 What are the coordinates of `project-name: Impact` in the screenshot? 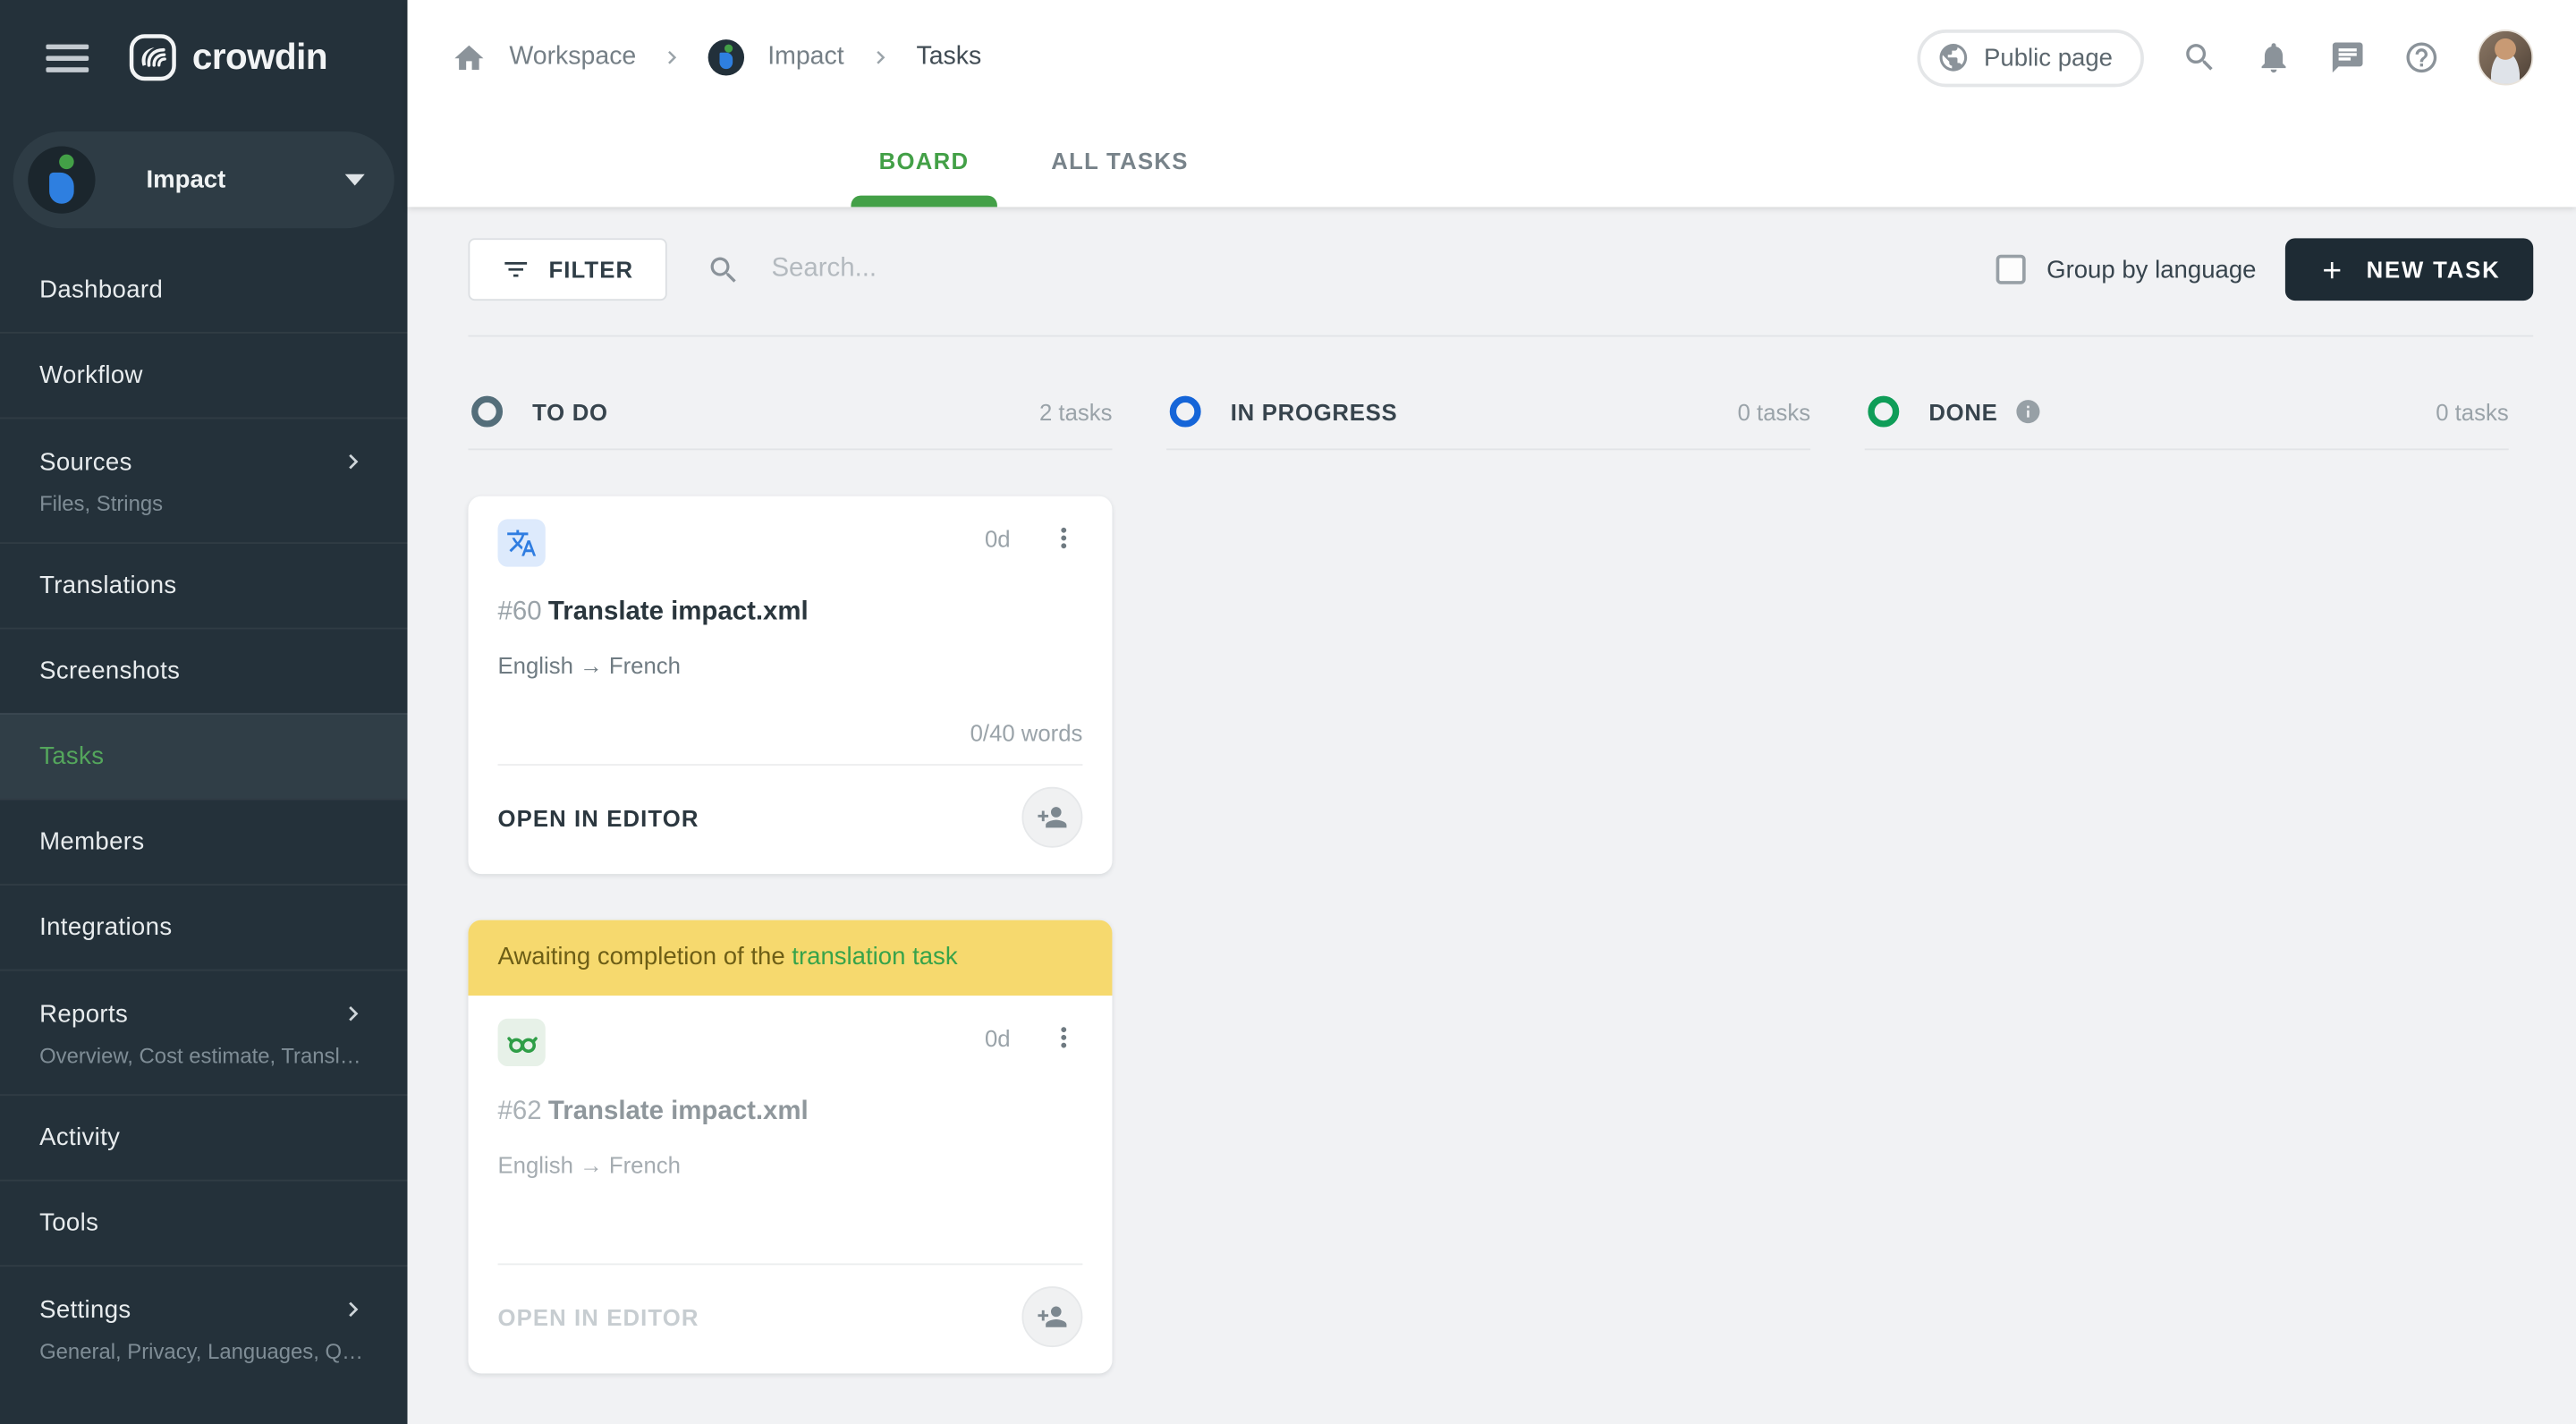 It's located at (186, 179).